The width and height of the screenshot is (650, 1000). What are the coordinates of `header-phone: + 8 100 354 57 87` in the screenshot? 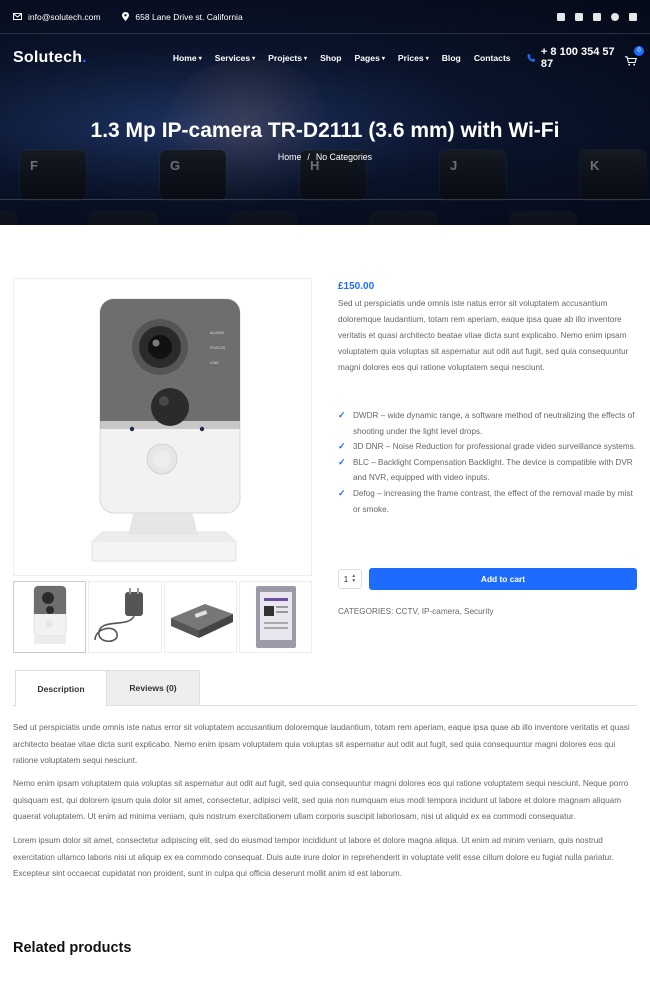 It's located at (571, 58).